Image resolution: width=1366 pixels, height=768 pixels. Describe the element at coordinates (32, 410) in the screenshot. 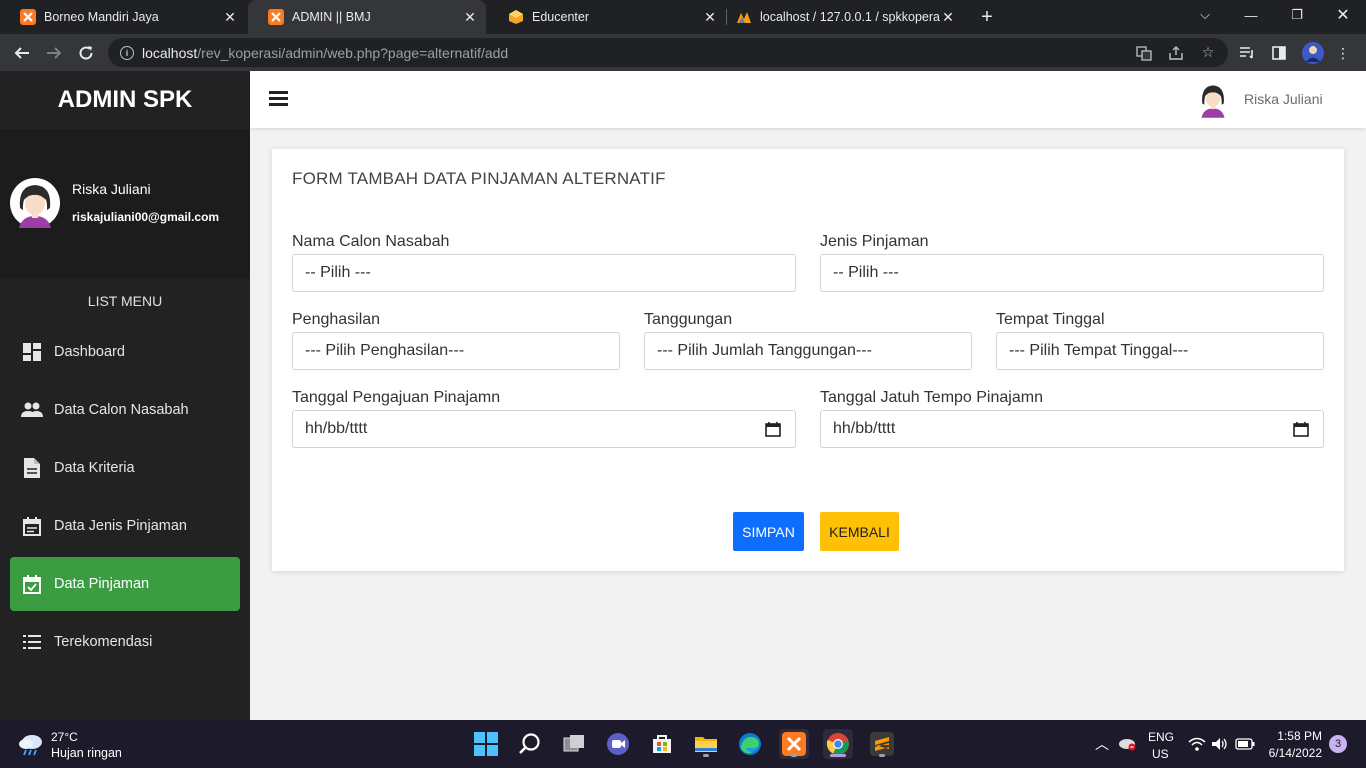

I see `people-icon` at that location.